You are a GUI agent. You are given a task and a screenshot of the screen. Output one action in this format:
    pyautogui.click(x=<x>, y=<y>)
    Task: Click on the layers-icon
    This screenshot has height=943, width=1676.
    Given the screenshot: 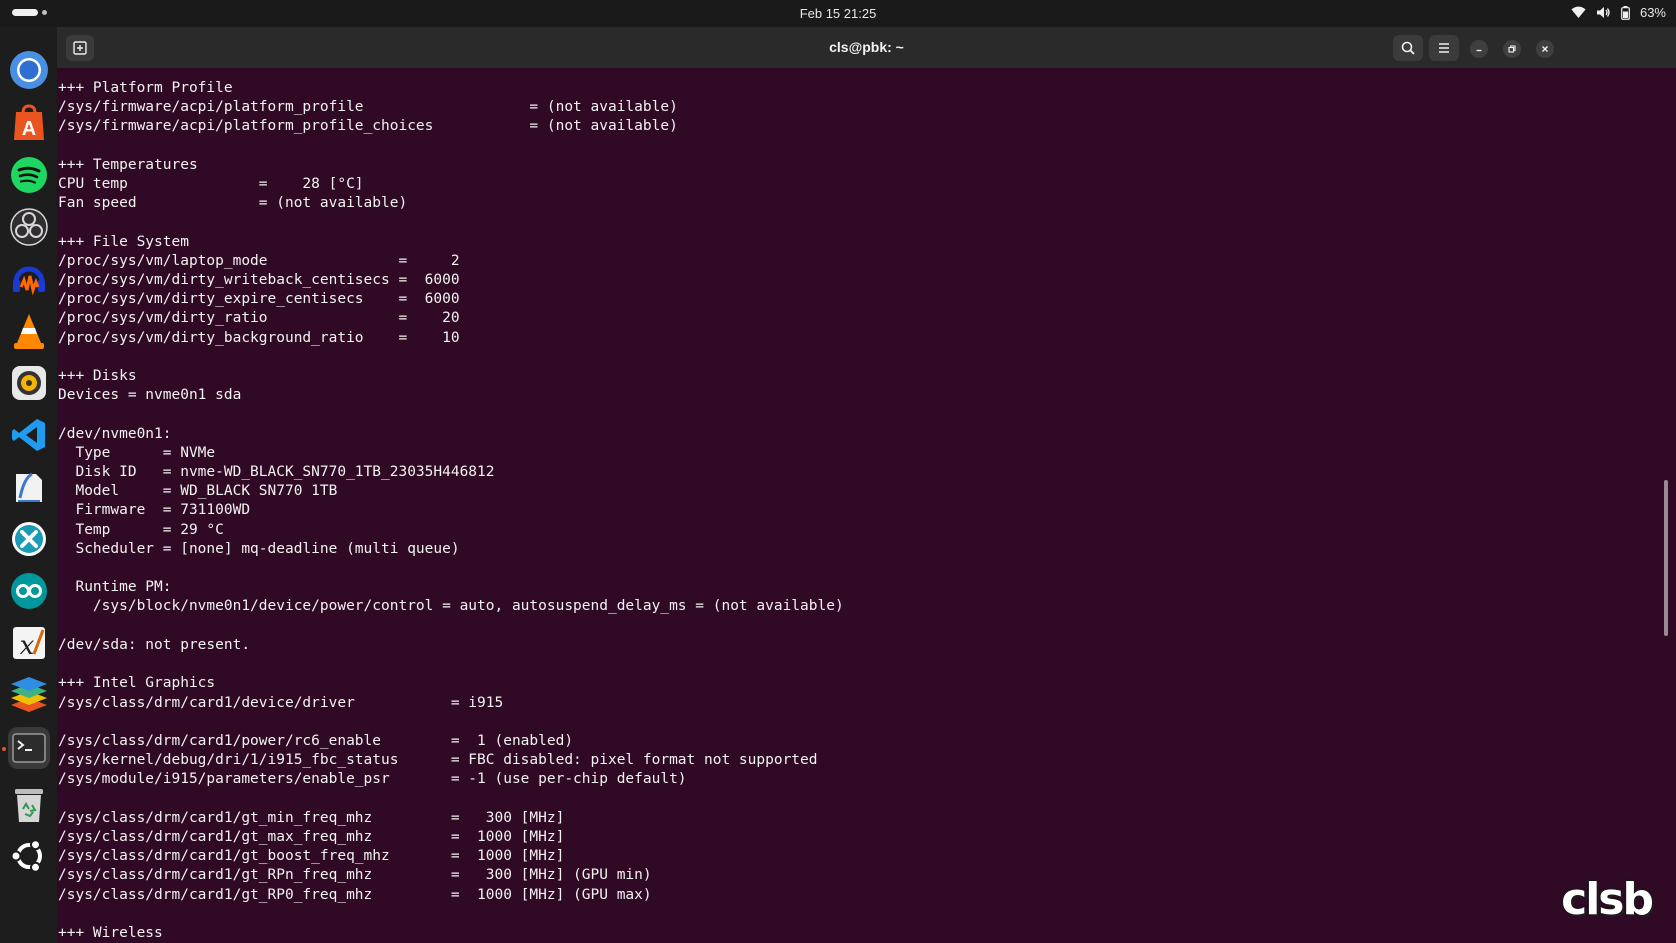 What is the action you would take?
    pyautogui.click(x=29, y=694)
    